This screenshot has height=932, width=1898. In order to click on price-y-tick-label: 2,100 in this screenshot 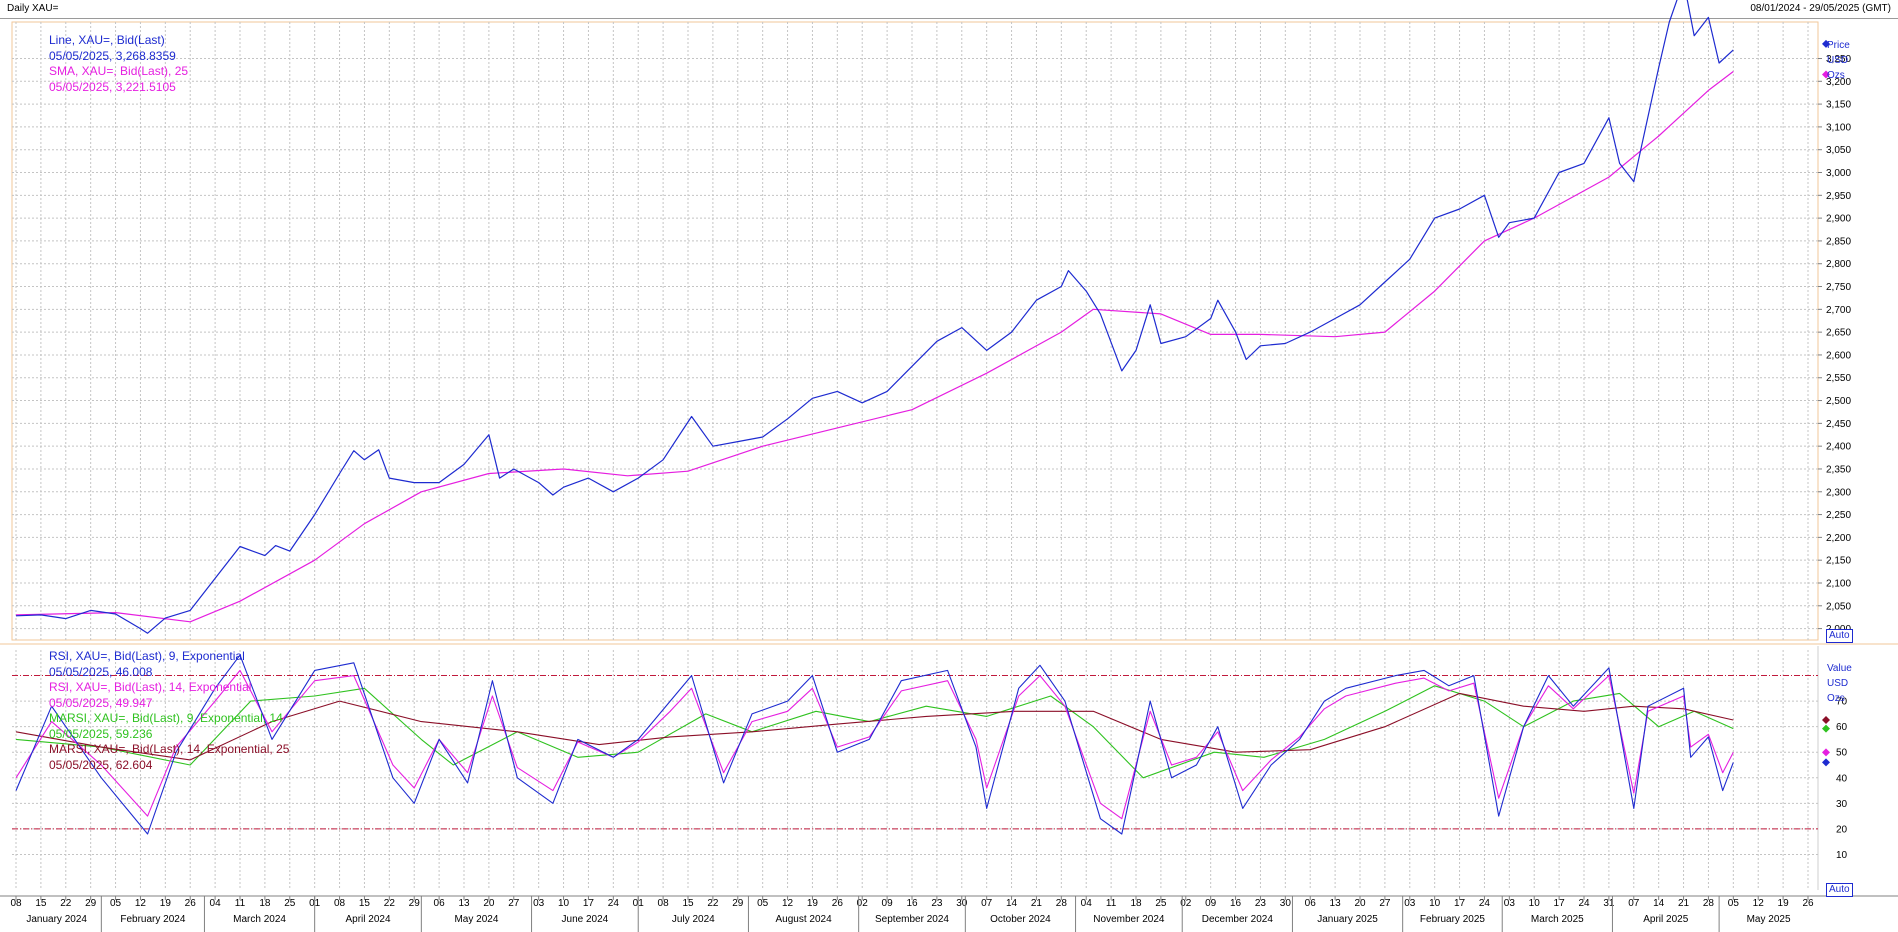, I will do `click(1838, 583)`.